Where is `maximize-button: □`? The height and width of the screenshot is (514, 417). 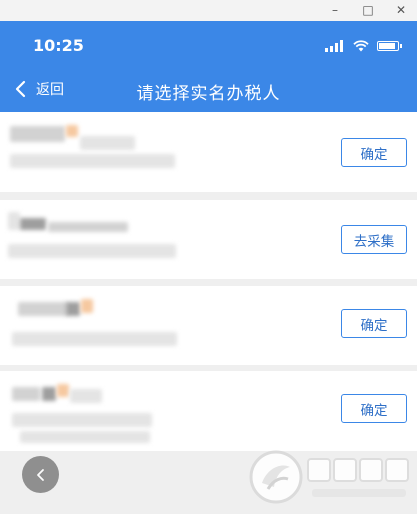
maximize-button: □ is located at coordinates (368, 10).